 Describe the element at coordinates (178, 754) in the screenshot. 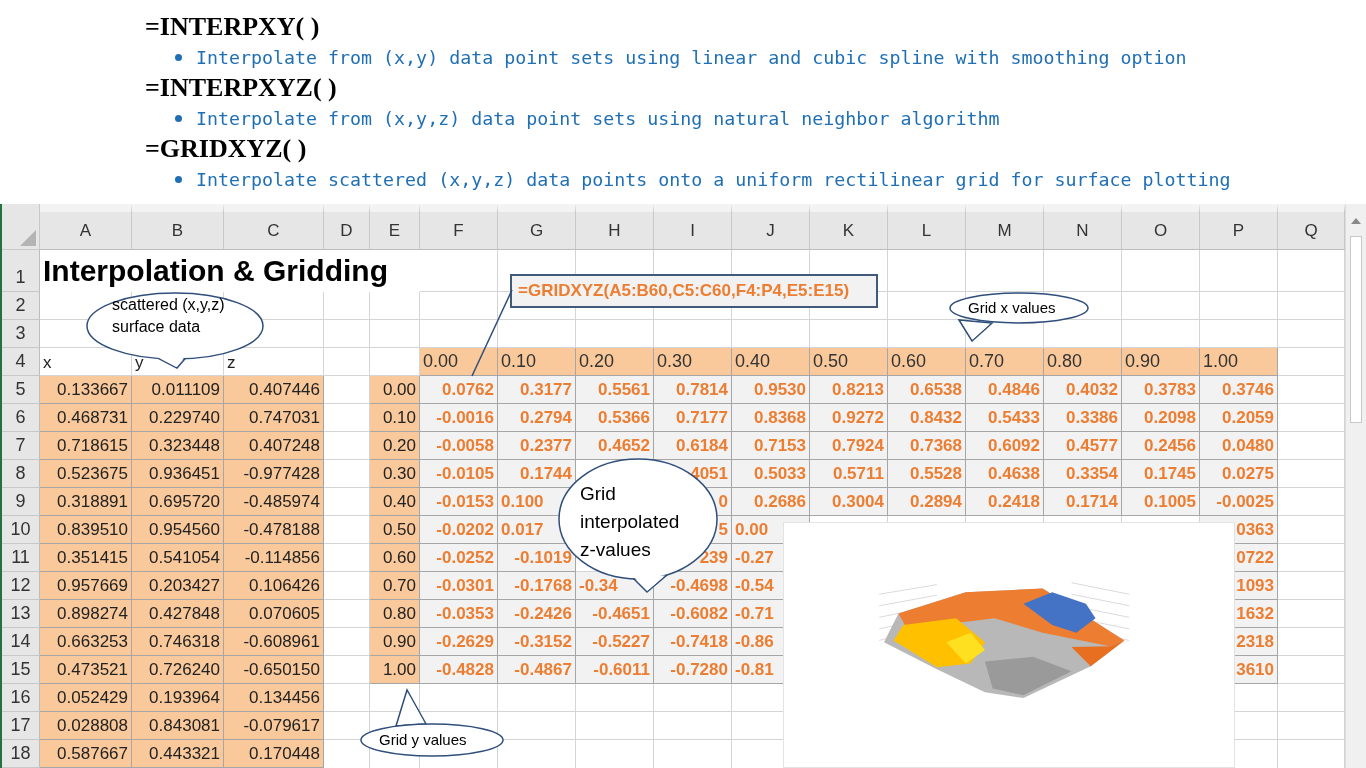

I see `table-cell: 0.443321` at that location.